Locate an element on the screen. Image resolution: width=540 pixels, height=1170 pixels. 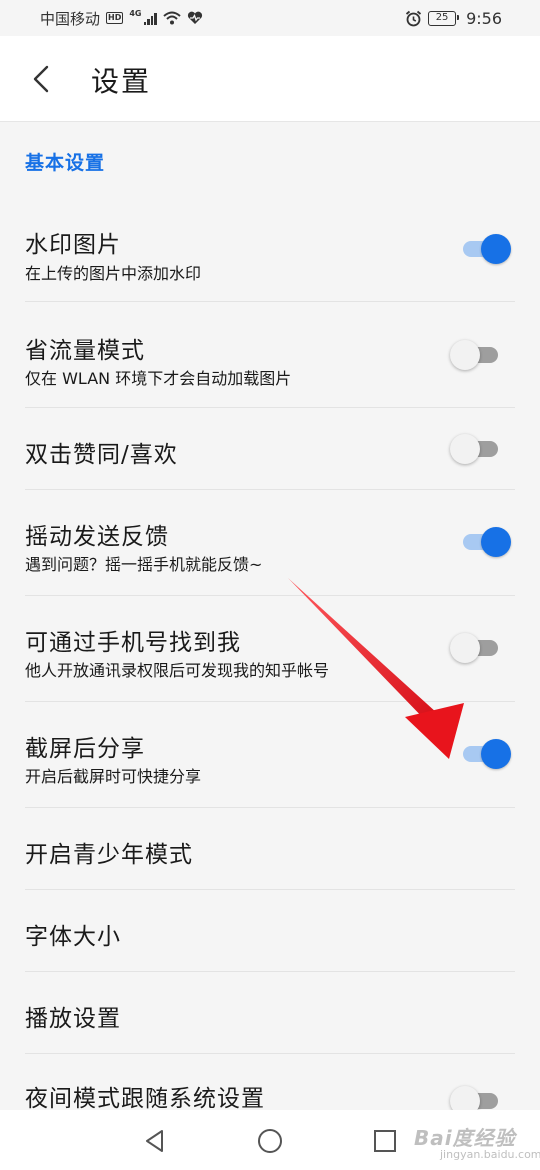
toggle-switch-screenshot-share is located at coordinates (480, 754).